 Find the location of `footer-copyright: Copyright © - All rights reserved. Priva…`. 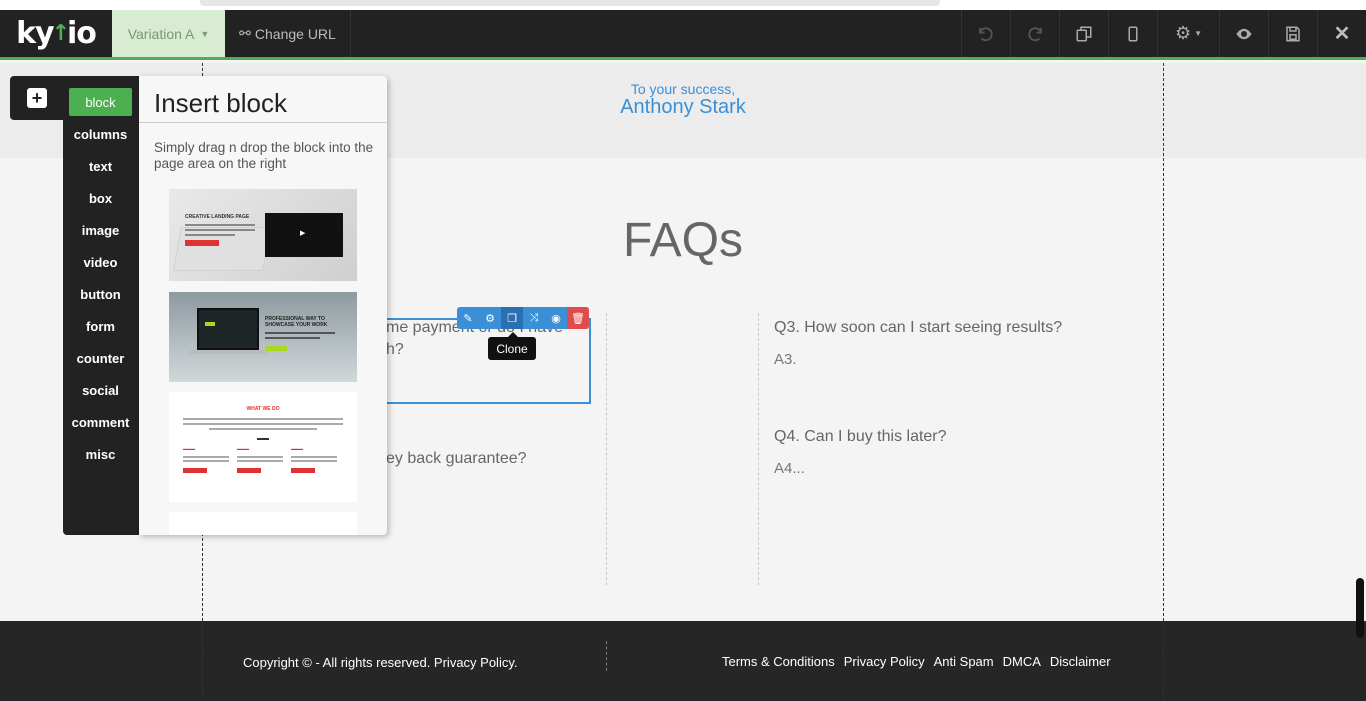

footer-copyright: Copyright © - All rights reserved. Priva… is located at coordinates (380, 662).